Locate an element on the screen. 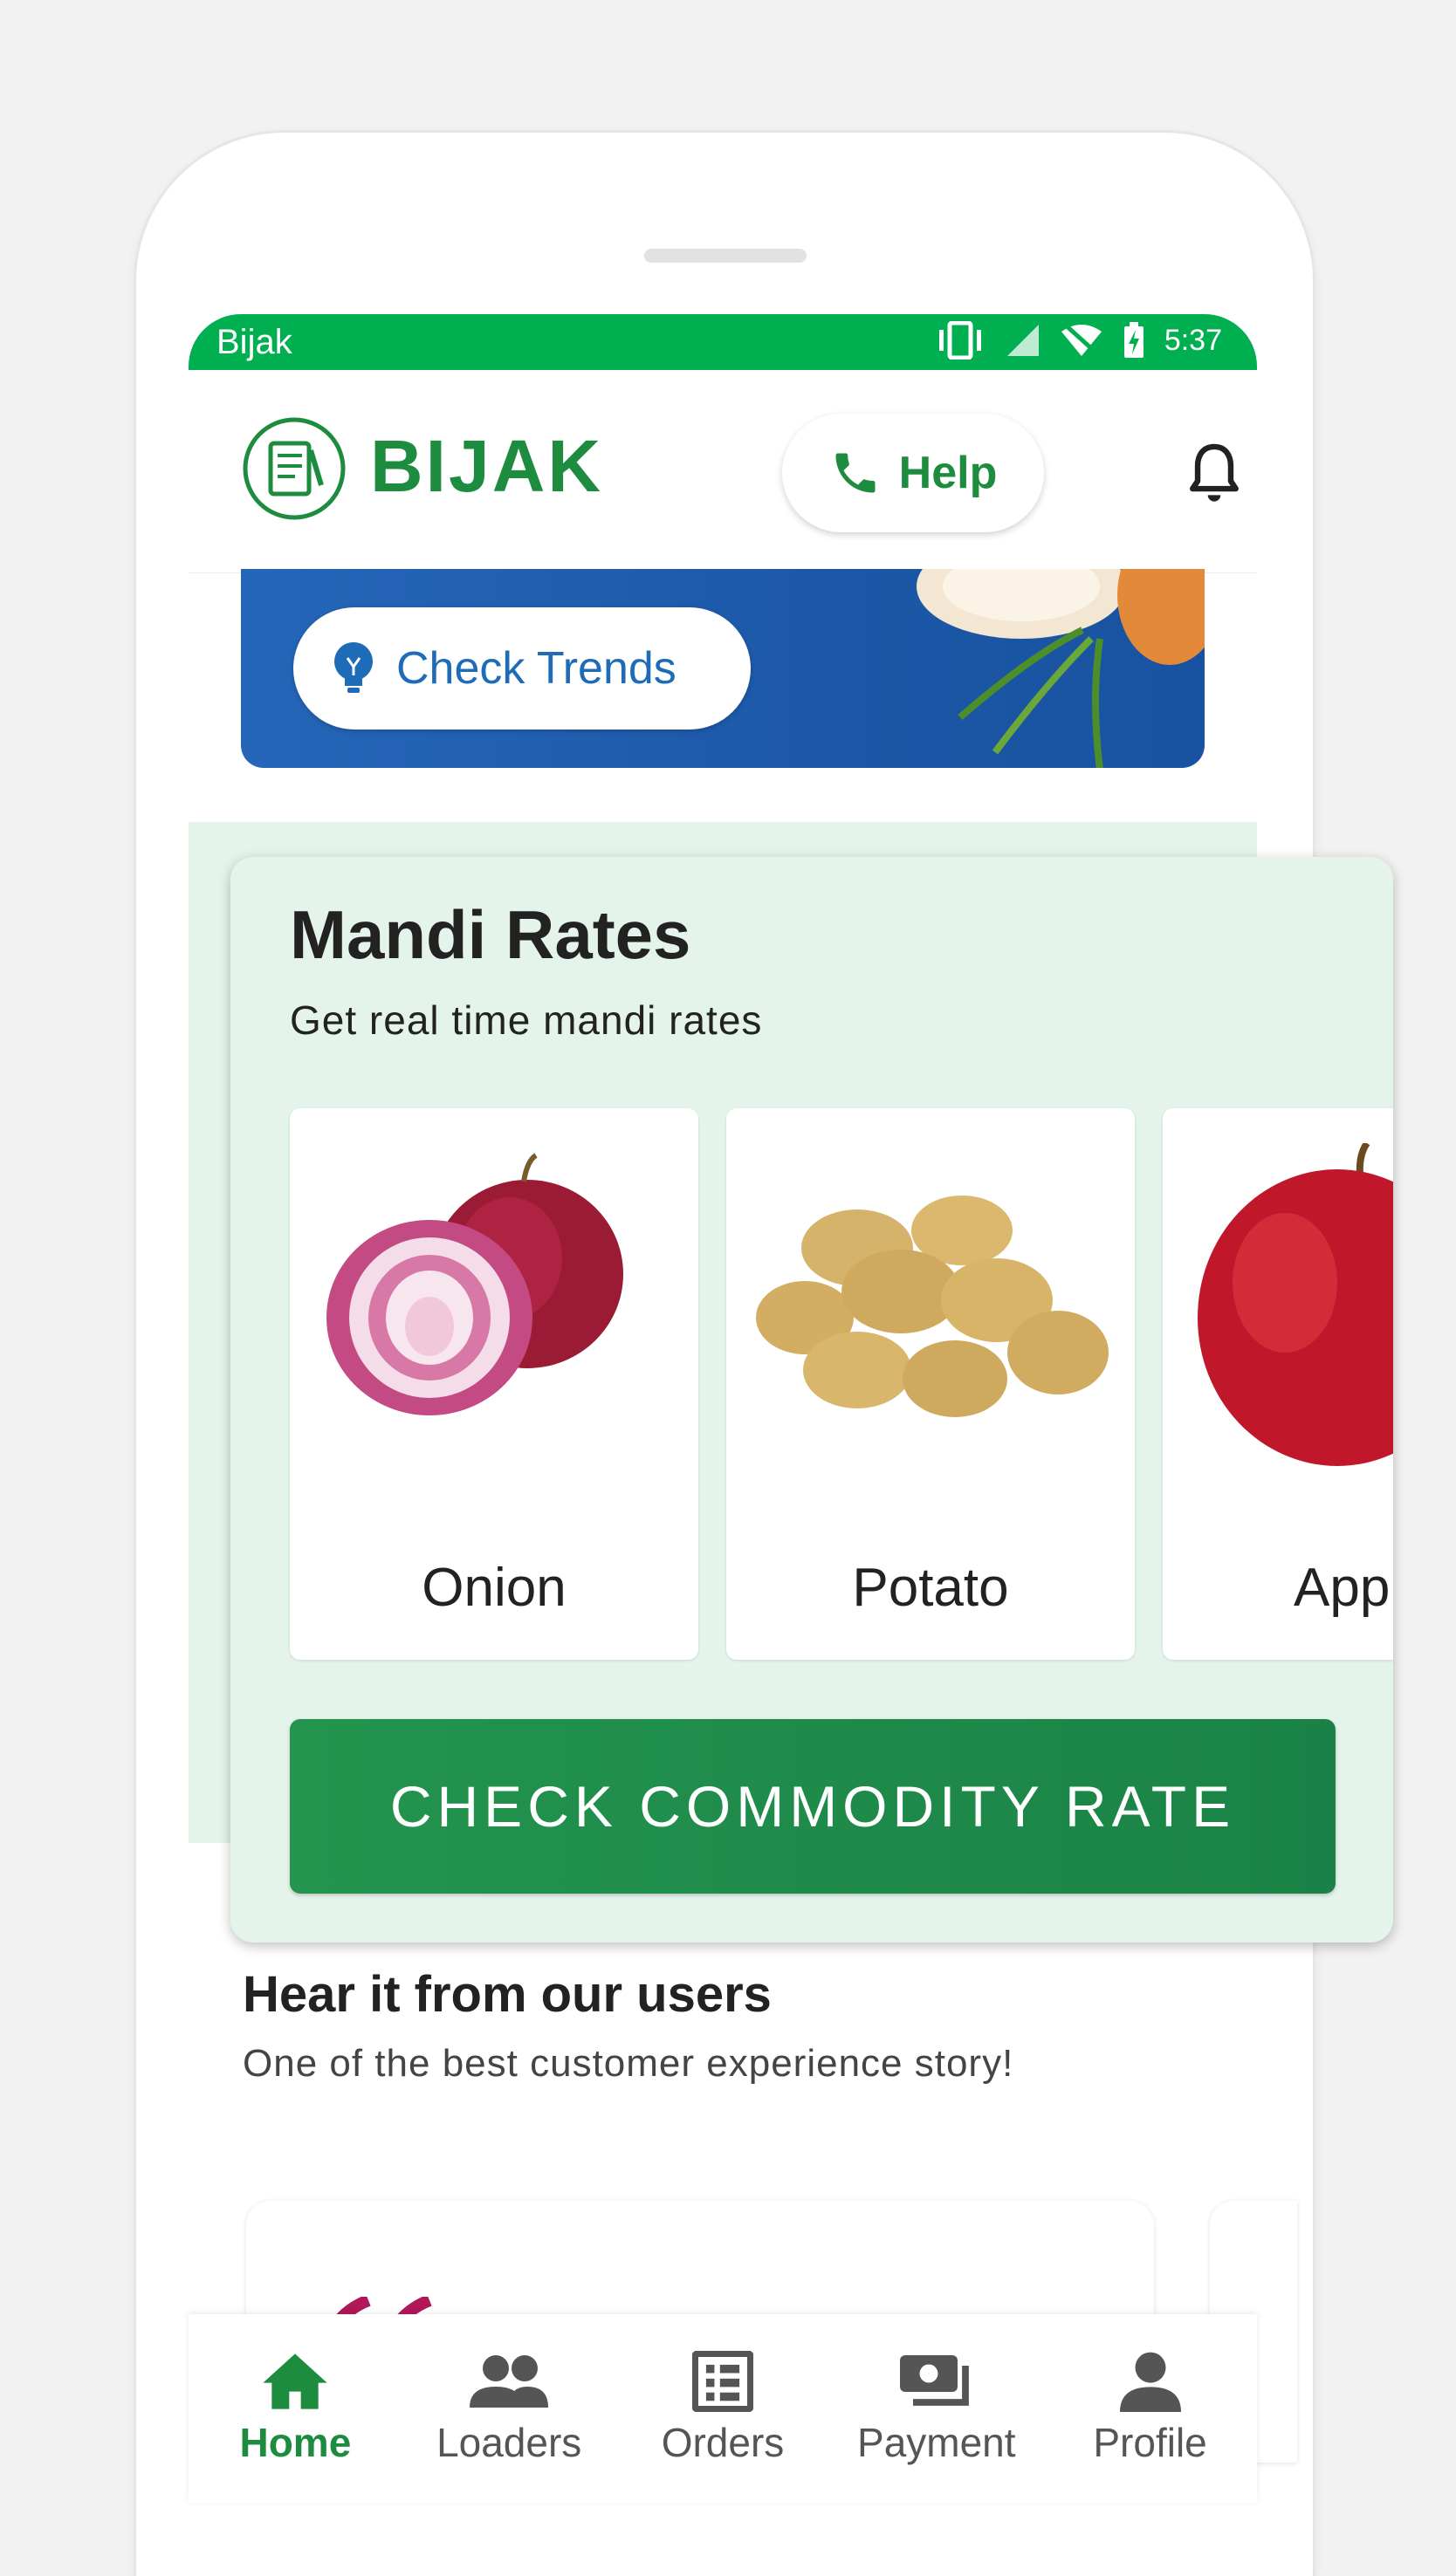  vegetables-illustration is located at coordinates (1061, 669).